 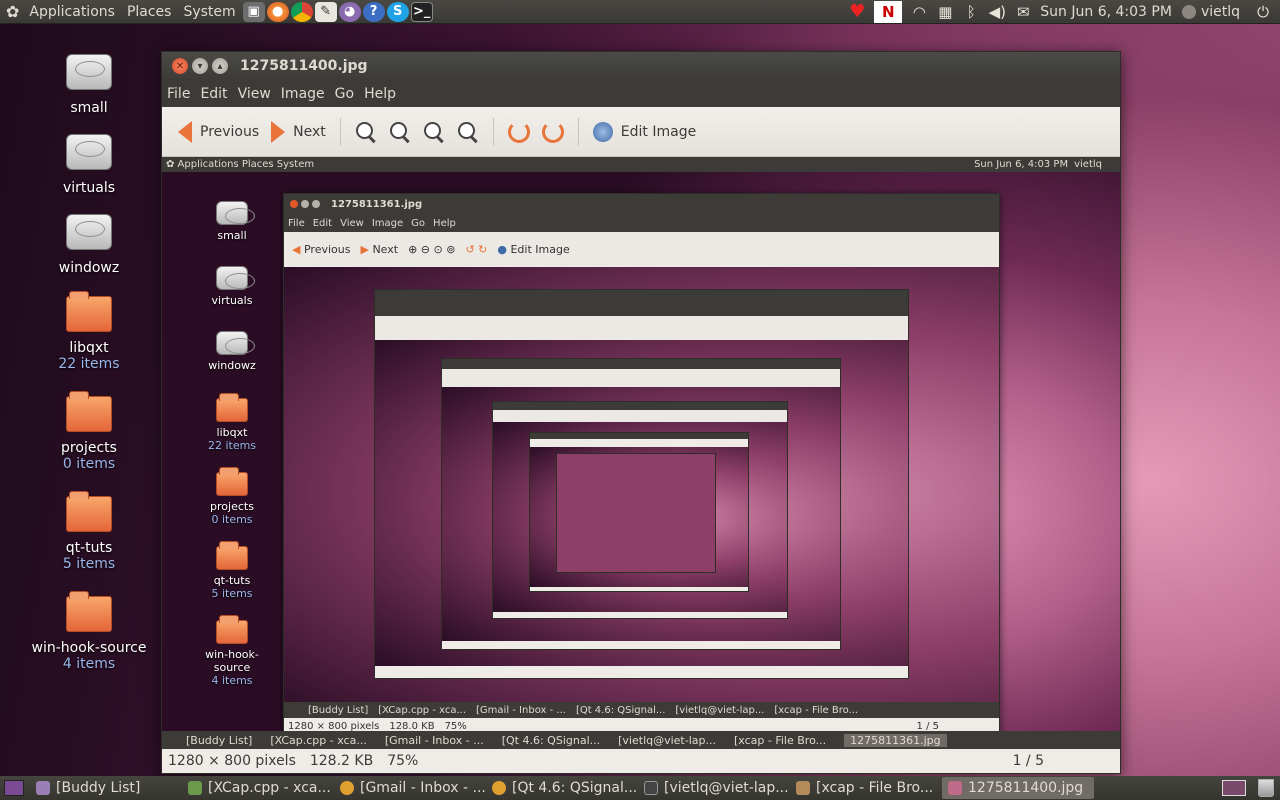 What do you see at coordinates (349, 11) in the screenshot?
I see `pidgin-launcher-icon: ◕` at bounding box center [349, 11].